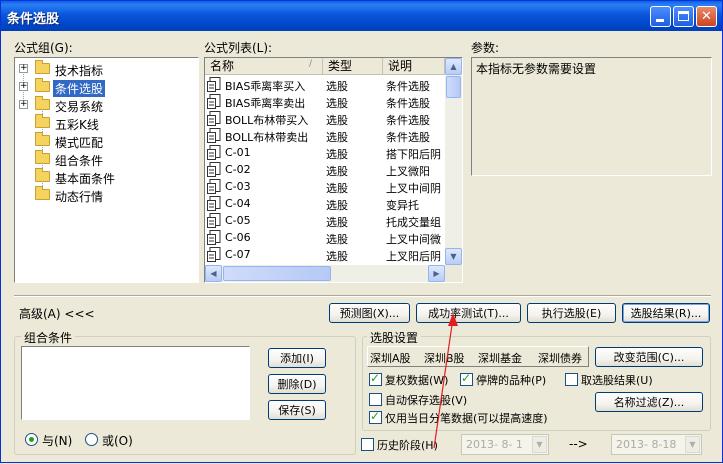  What do you see at coordinates (31, 439) in the screenshot?
I see `and-radio` at bounding box center [31, 439].